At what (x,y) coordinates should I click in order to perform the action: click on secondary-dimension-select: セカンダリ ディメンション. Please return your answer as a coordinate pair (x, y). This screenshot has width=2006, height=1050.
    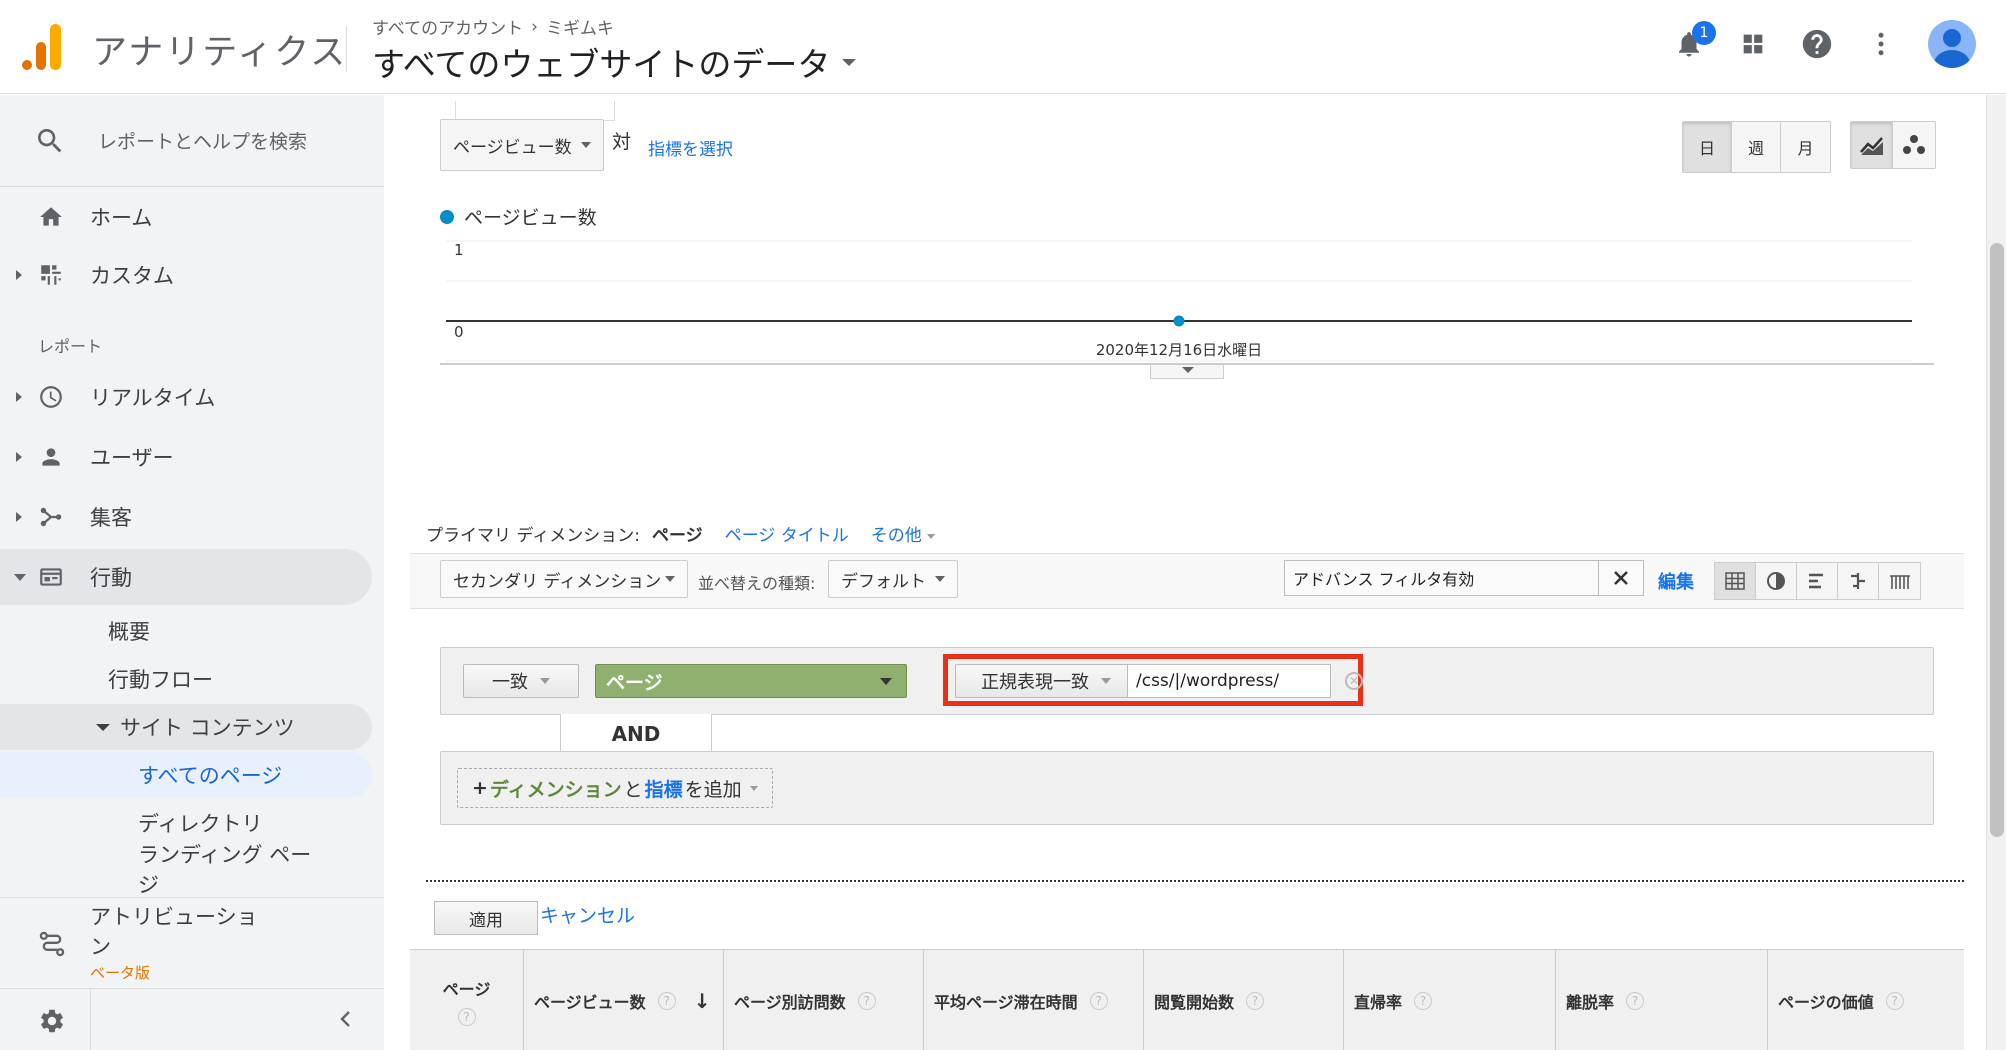
    Looking at the image, I should click on (564, 579).